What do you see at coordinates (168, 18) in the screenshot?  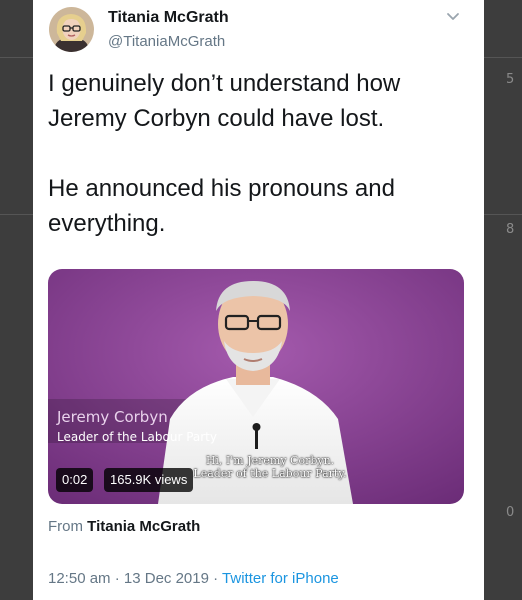 I see `author-name: Titania McGrath` at bounding box center [168, 18].